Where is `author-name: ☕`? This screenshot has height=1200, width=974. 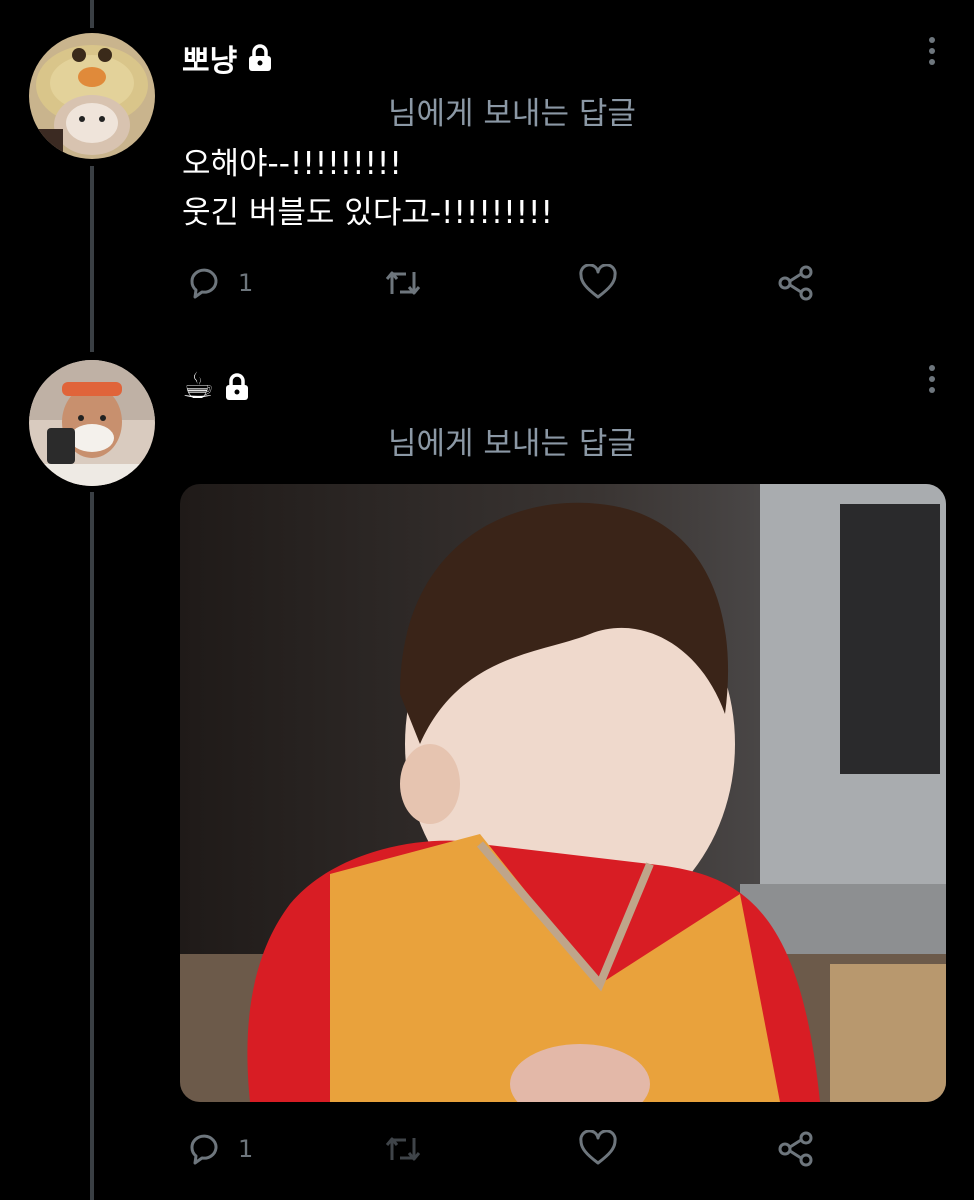 author-name: ☕ is located at coordinates (198, 386).